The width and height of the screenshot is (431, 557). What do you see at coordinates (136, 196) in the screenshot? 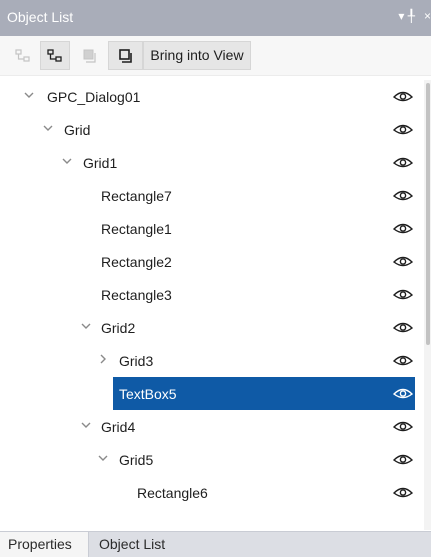
I see `tree-item-label: Rectangle7` at bounding box center [136, 196].